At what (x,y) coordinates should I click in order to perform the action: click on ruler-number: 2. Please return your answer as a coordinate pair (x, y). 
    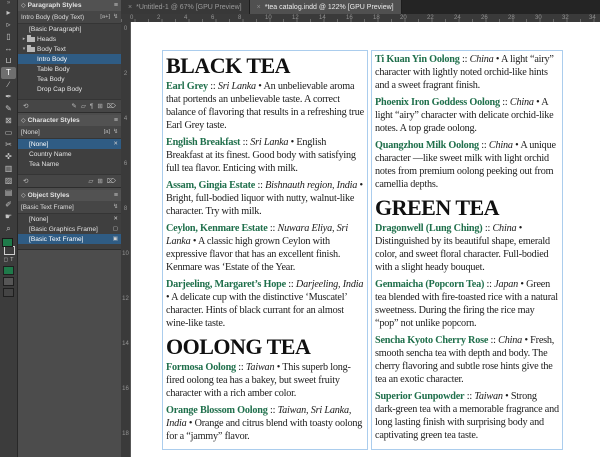
    Looking at the image, I should click on (159, 18).